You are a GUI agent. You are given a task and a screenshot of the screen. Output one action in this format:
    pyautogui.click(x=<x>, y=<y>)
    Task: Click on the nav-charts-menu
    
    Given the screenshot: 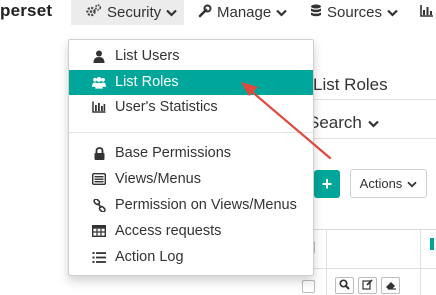 What is the action you would take?
    pyautogui.click(x=426, y=12)
    